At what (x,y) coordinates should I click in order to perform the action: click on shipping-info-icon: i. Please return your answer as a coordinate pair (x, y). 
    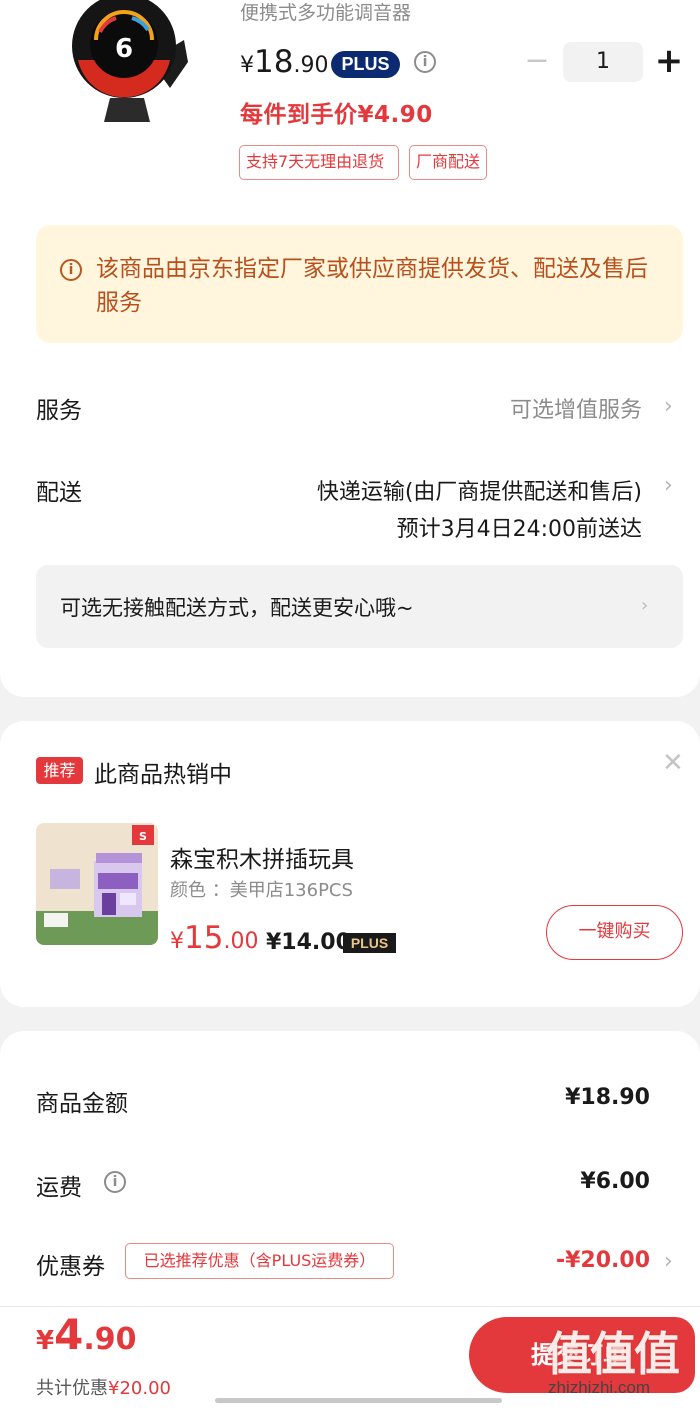
    Looking at the image, I should click on (115, 1182).